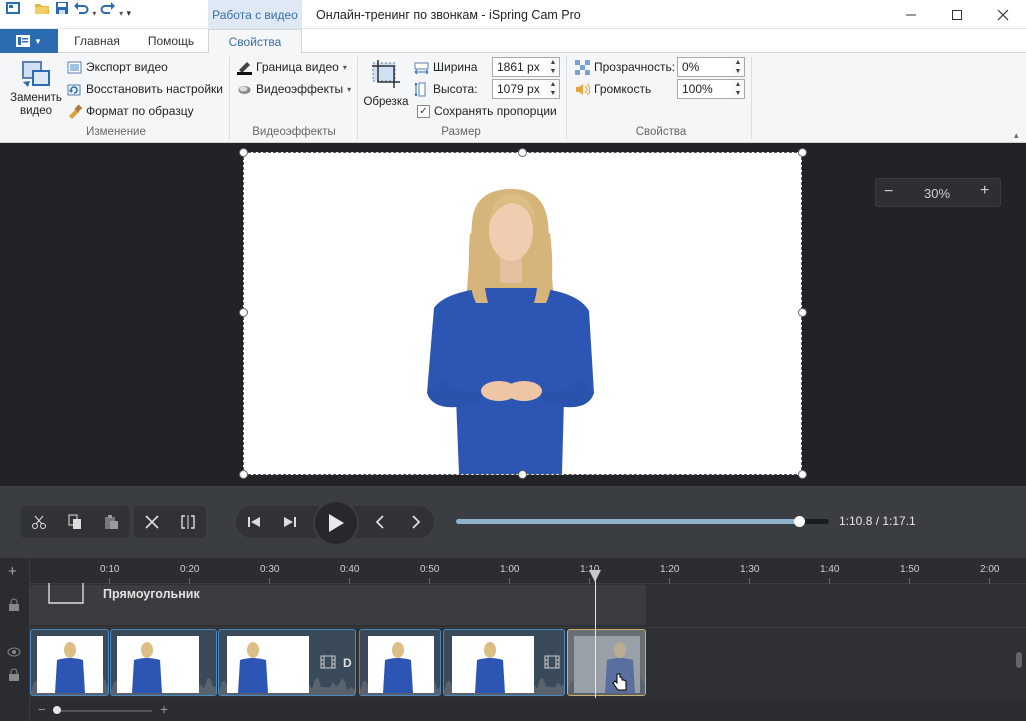 This screenshot has width=1026, height=721. Describe the element at coordinates (606, 662) in the screenshot. I see `video-clip-selected` at that location.